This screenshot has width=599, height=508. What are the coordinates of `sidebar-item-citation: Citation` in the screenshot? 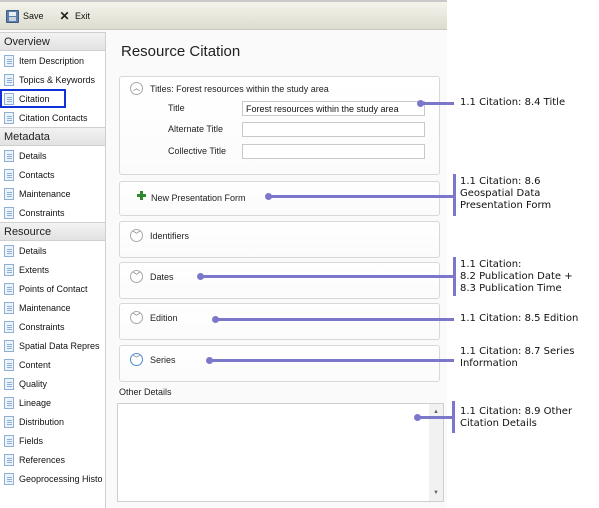 It's located at (33, 98).